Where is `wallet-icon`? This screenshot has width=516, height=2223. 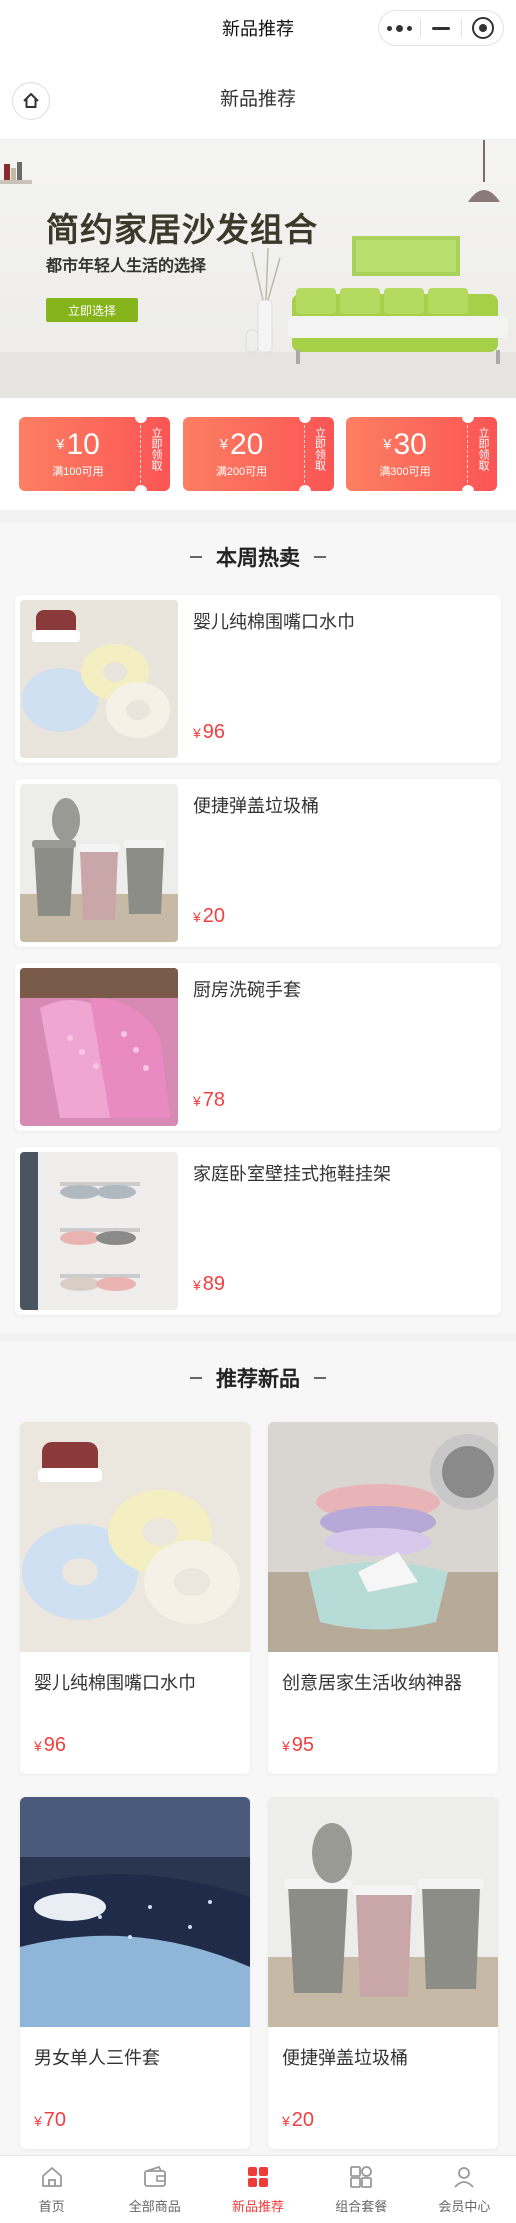 wallet-icon is located at coordinates (154, 2176).